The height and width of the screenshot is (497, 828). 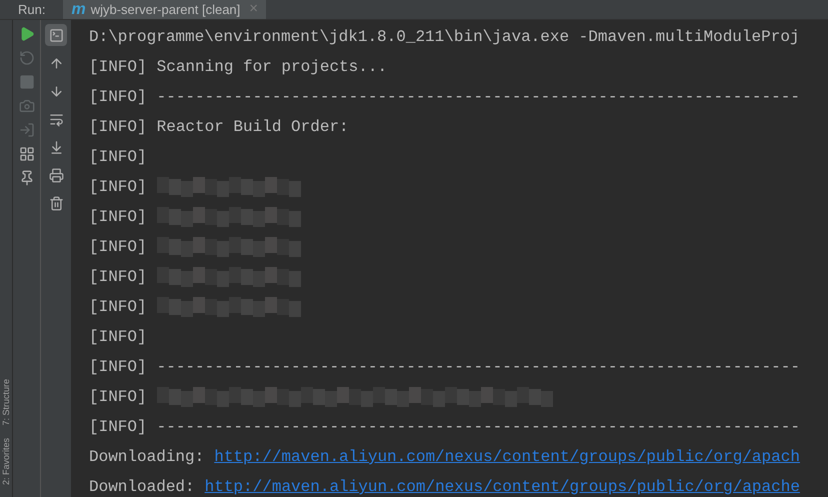 What do you see at coordinates (78, 10) in the screenshot?
I see `maven-icon: m` at bounding box center [78, 10].